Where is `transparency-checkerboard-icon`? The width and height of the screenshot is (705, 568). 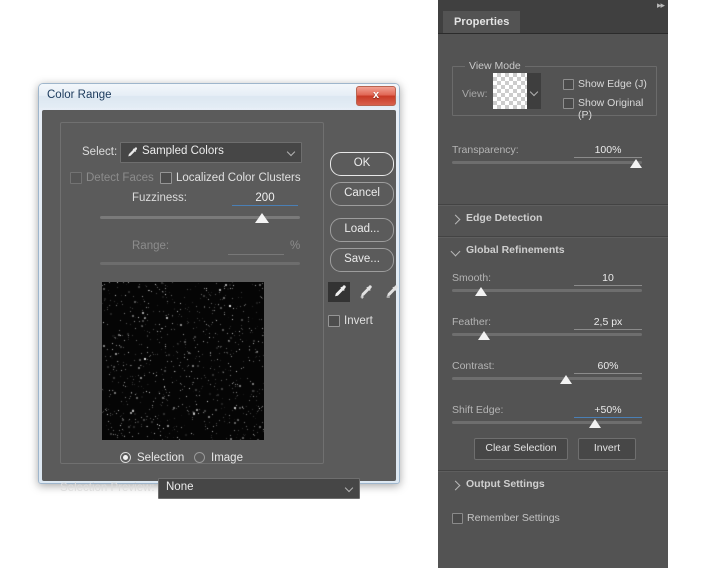 transparency-checkerboard-icon is located at coordinates (510, 91).